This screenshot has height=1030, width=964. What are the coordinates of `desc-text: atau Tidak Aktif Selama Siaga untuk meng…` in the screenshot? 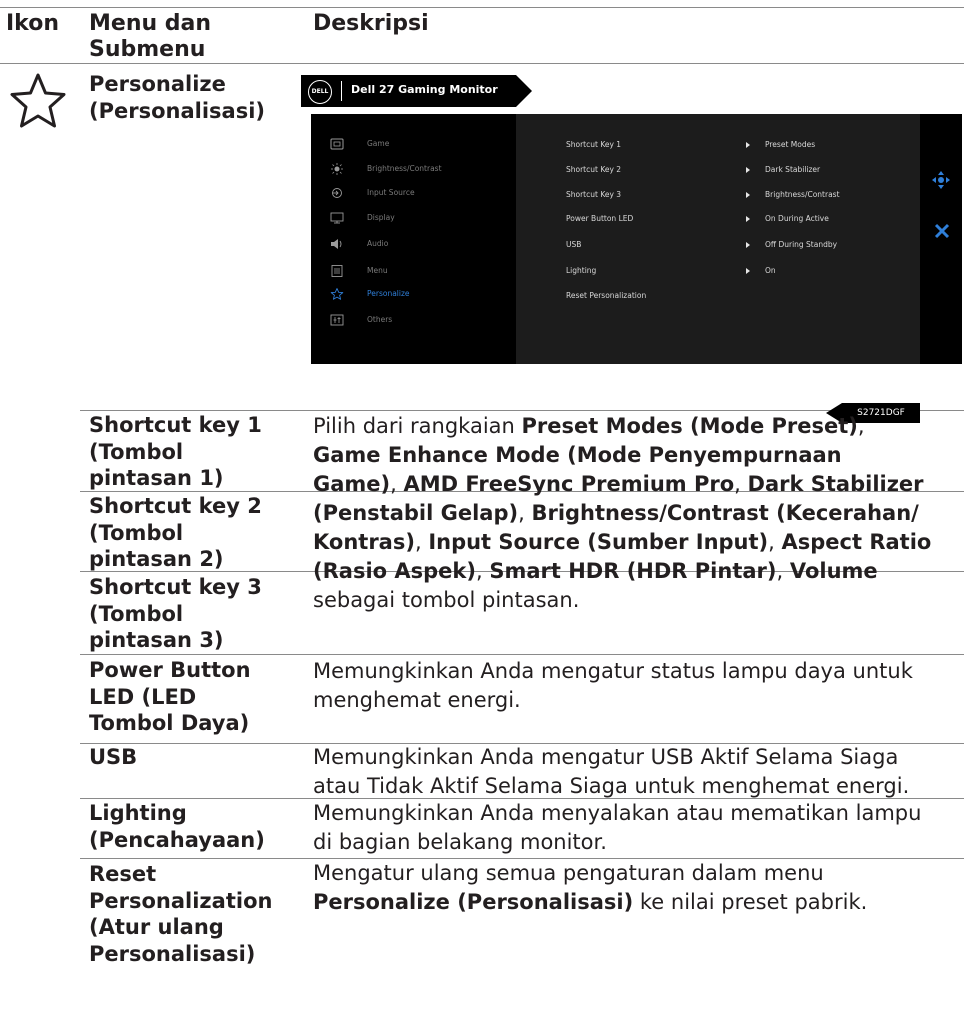 It's located at (611, 786).